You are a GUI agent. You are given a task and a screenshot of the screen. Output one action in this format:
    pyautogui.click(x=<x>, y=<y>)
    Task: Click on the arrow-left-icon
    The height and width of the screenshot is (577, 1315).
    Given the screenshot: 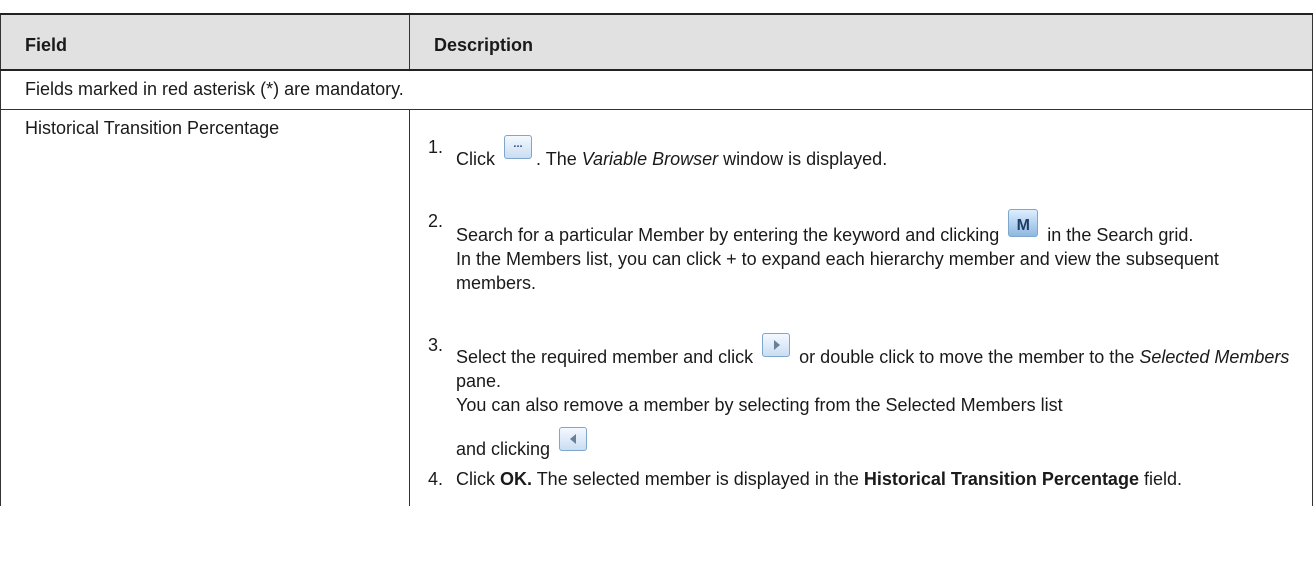 What is the action you would take?
    pyautogui.click(x=573, y=439)
    